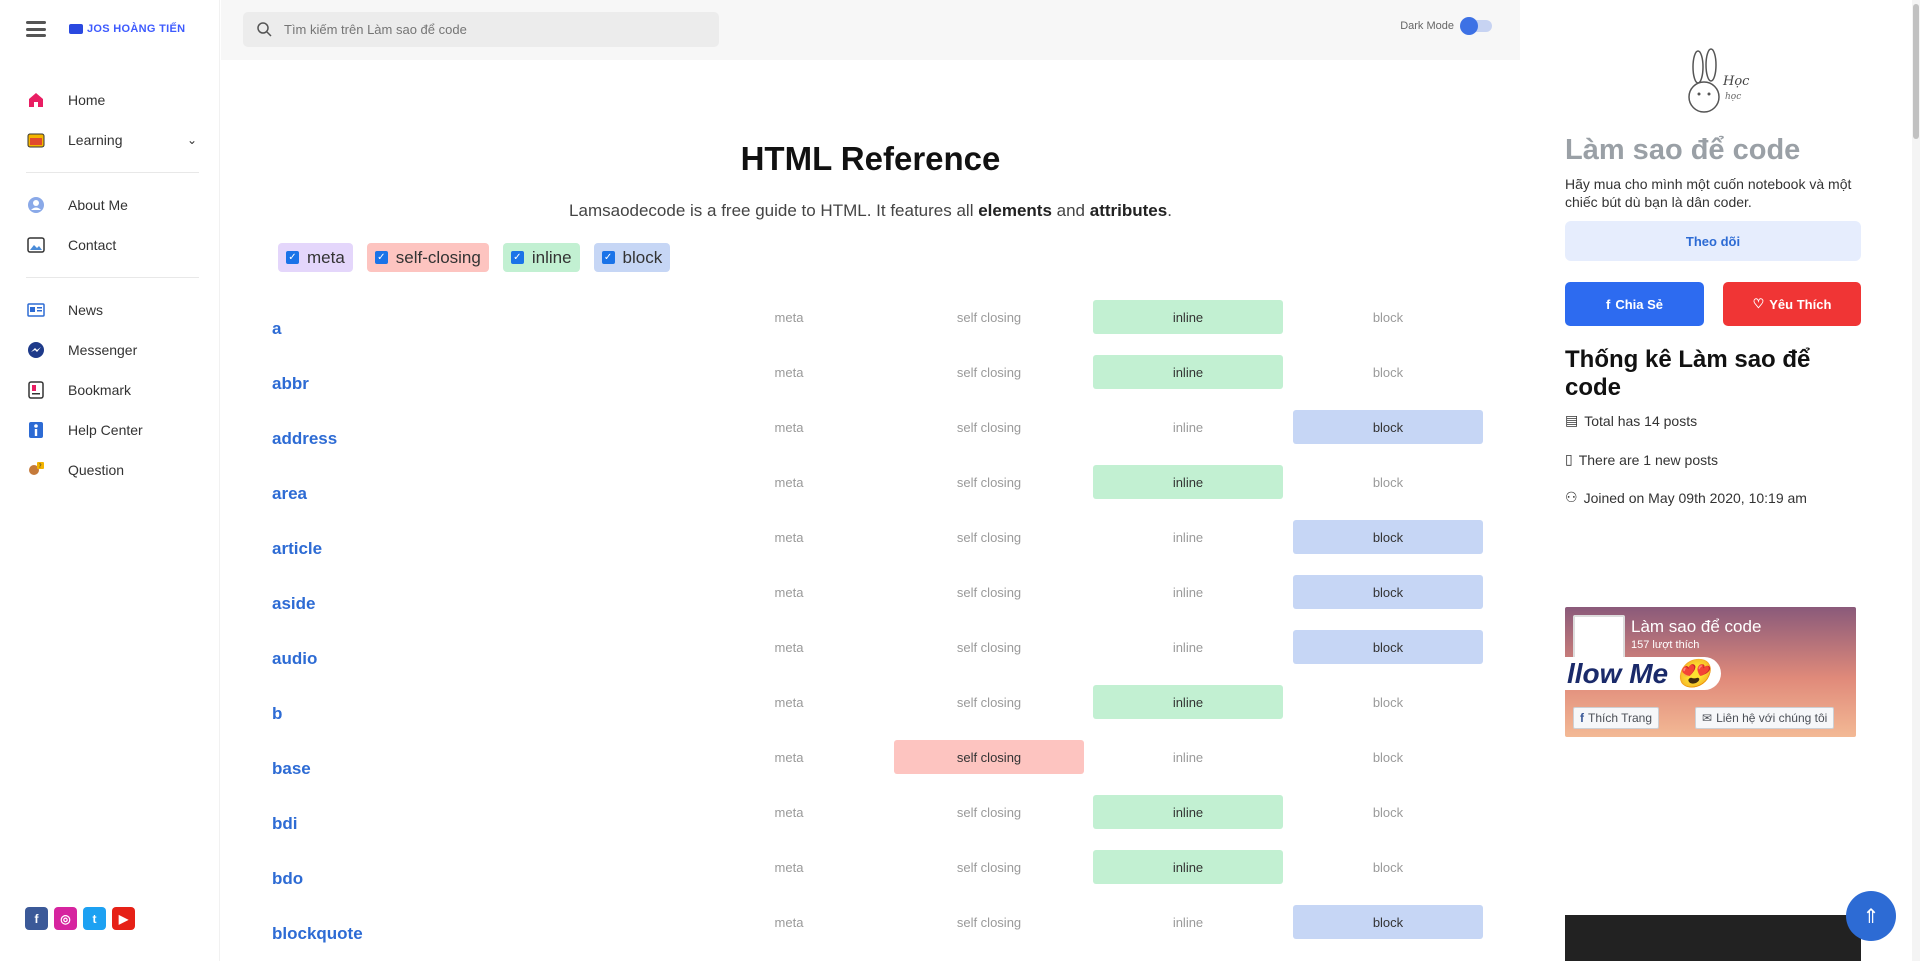 Image resolution: width=1920 pixels, height=961 pixels. I want to click on search-box, so click(481, 29).